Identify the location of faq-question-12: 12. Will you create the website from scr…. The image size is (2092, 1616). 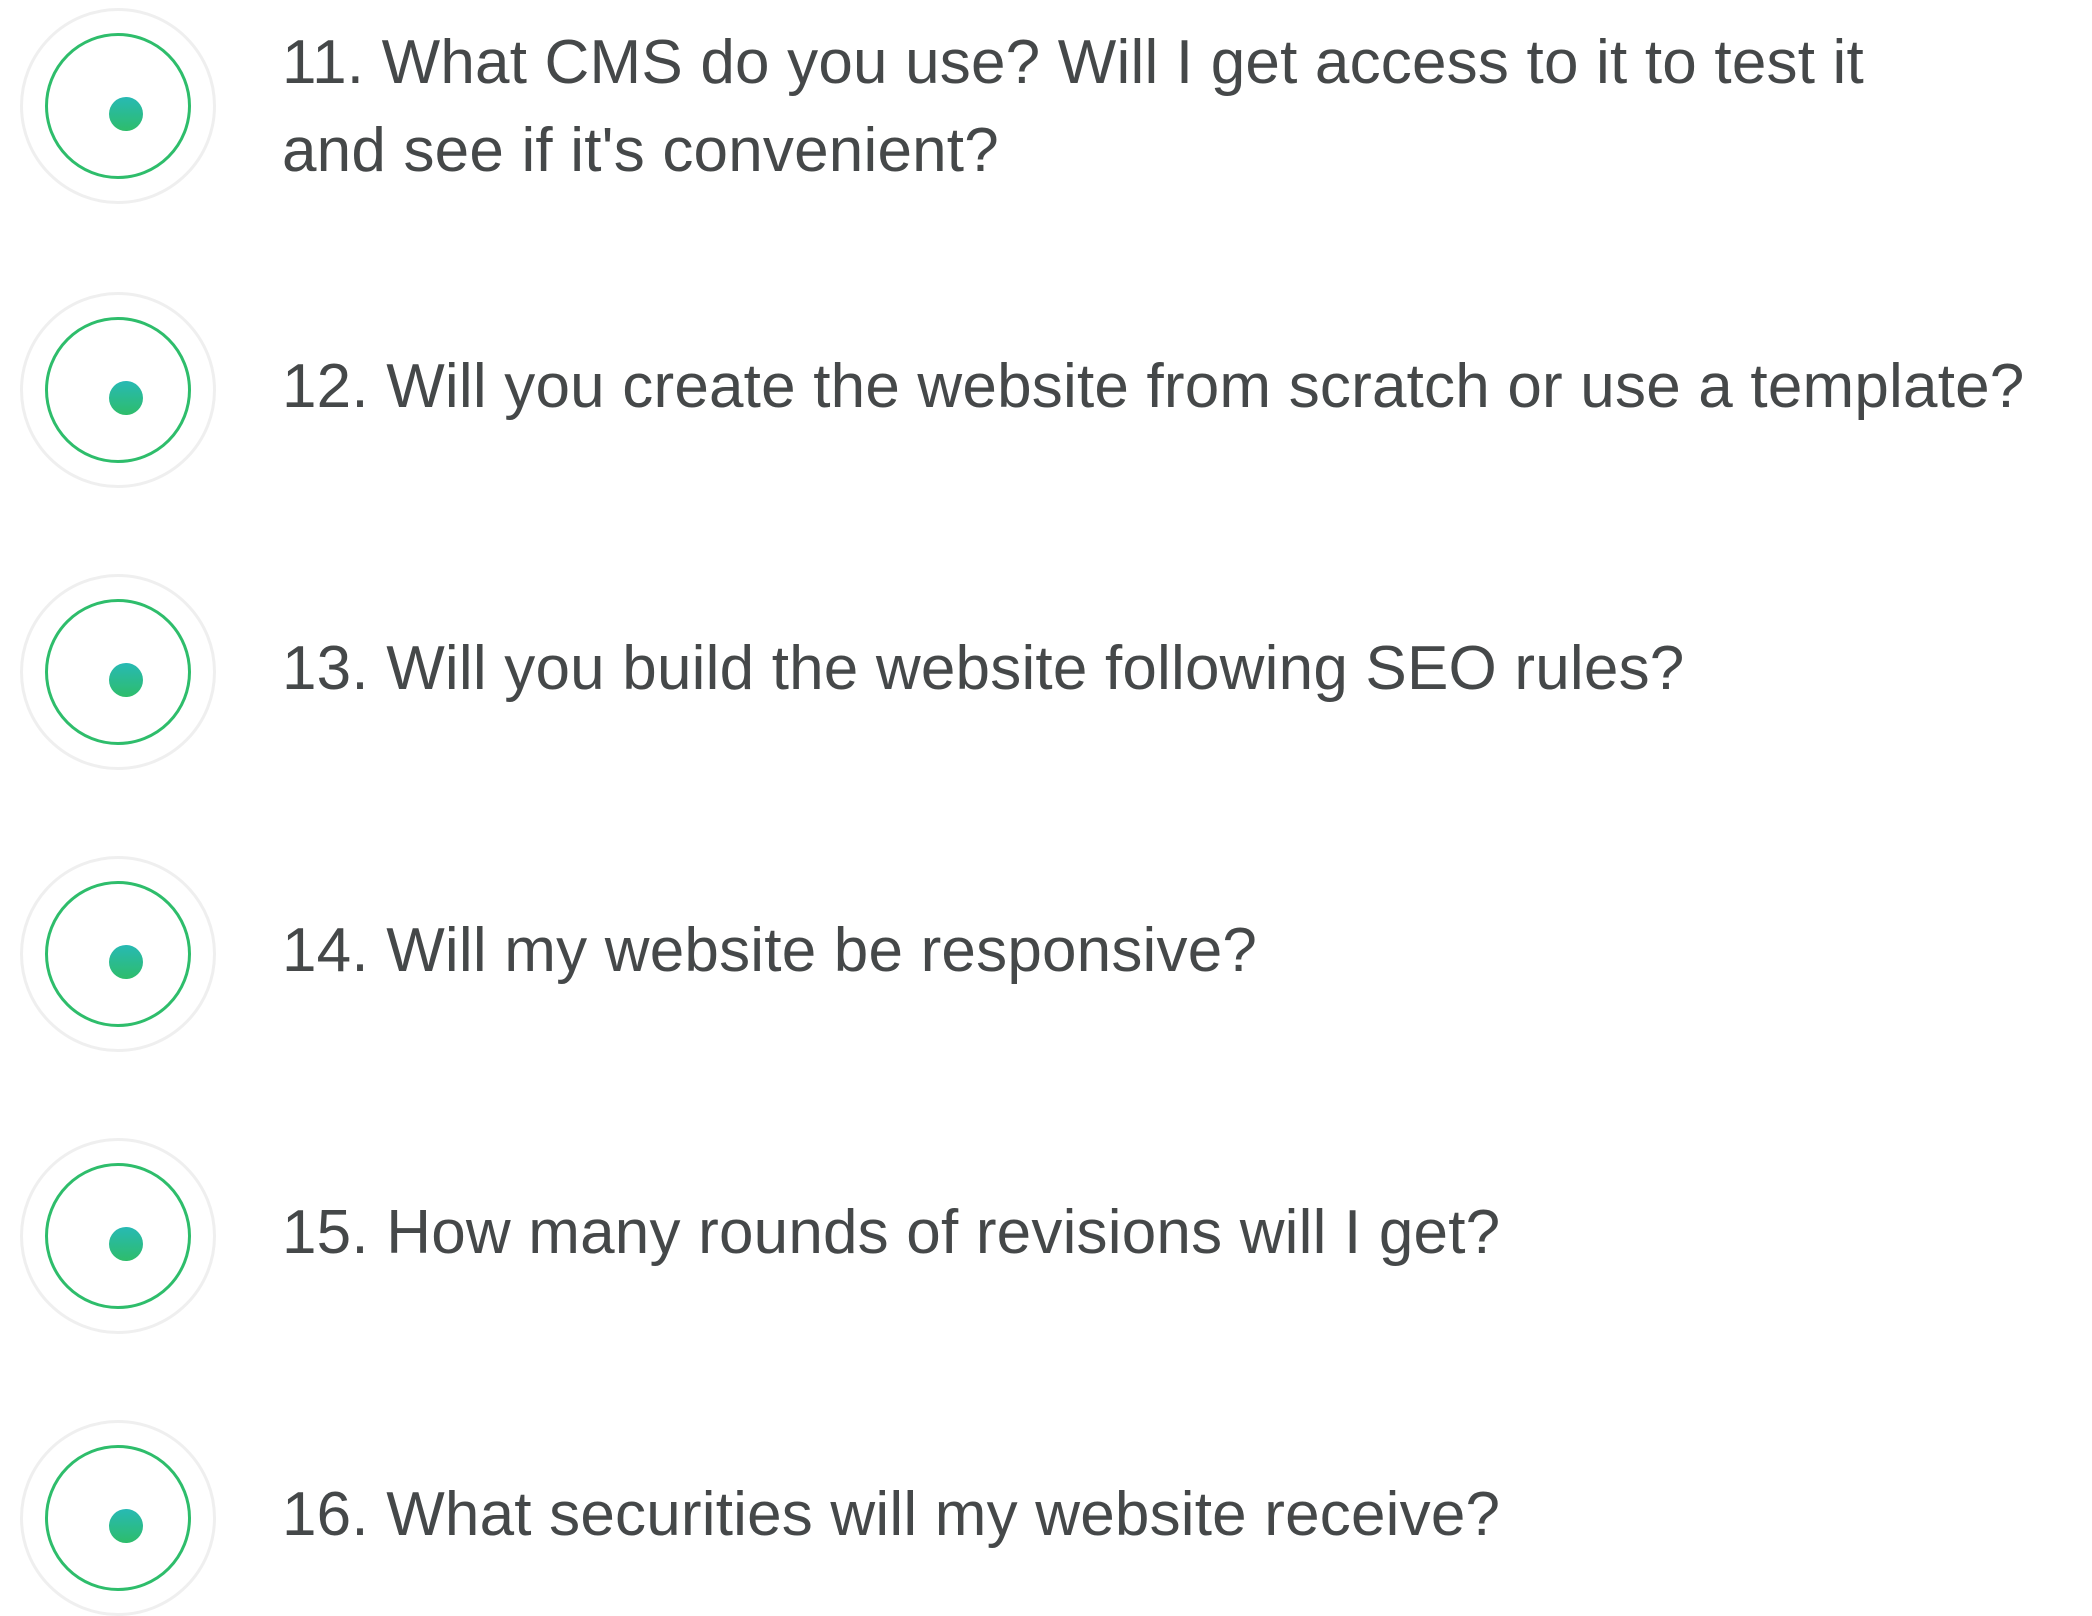
(1153, 386).